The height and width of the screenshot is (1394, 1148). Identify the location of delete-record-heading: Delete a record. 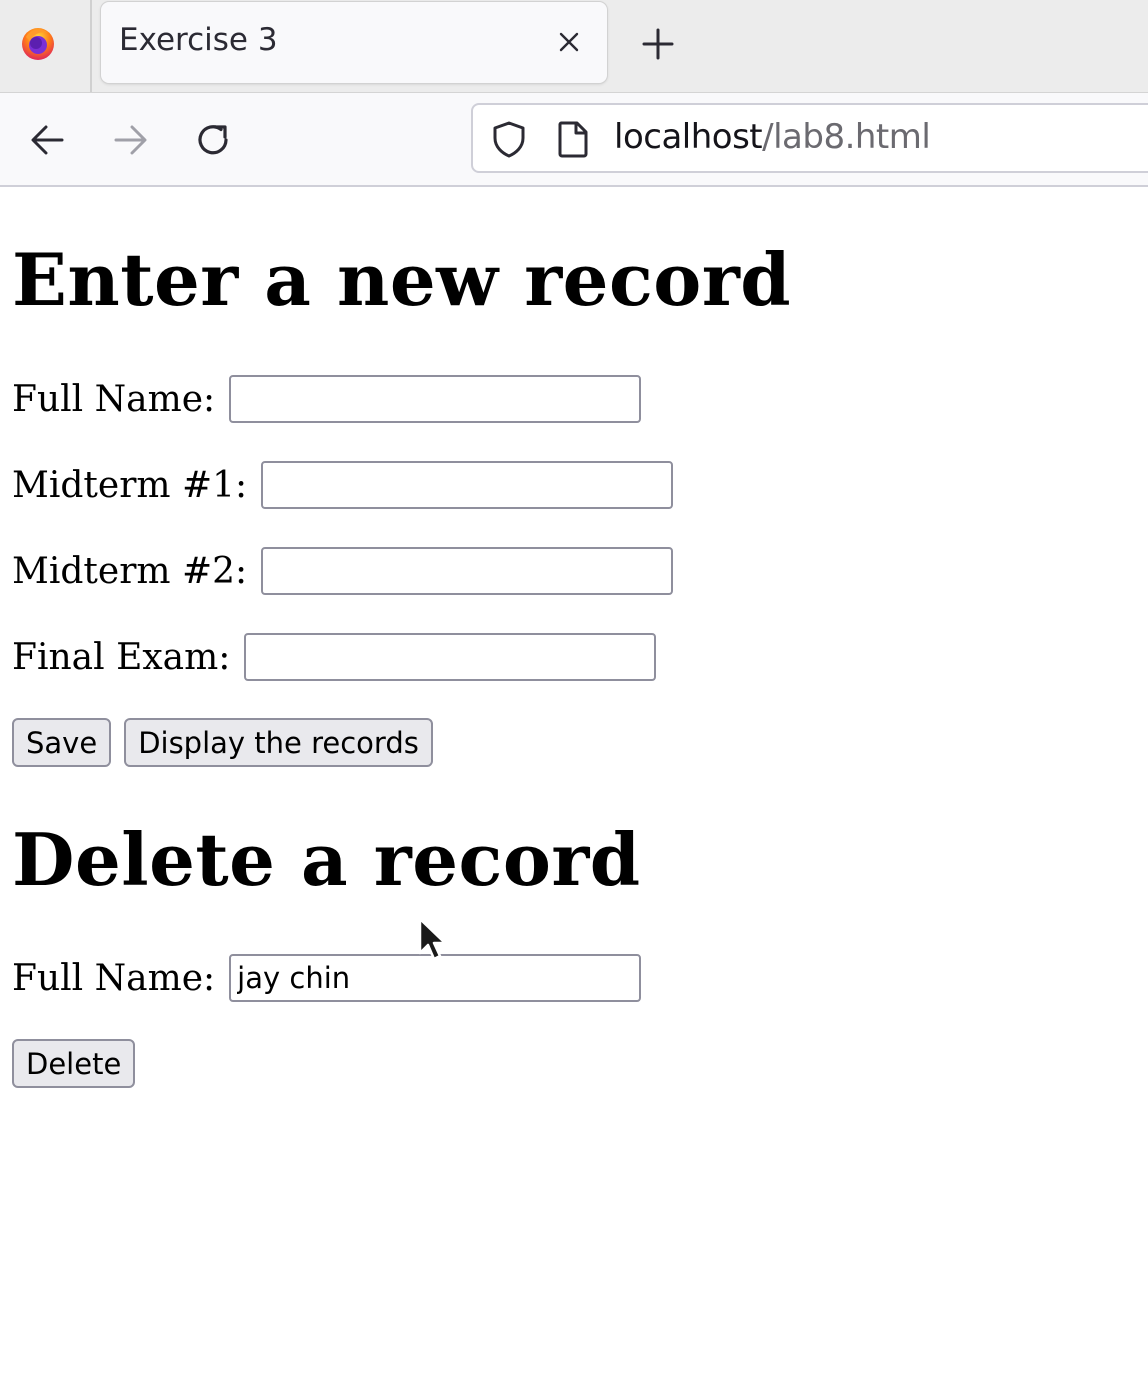
(326, 859).